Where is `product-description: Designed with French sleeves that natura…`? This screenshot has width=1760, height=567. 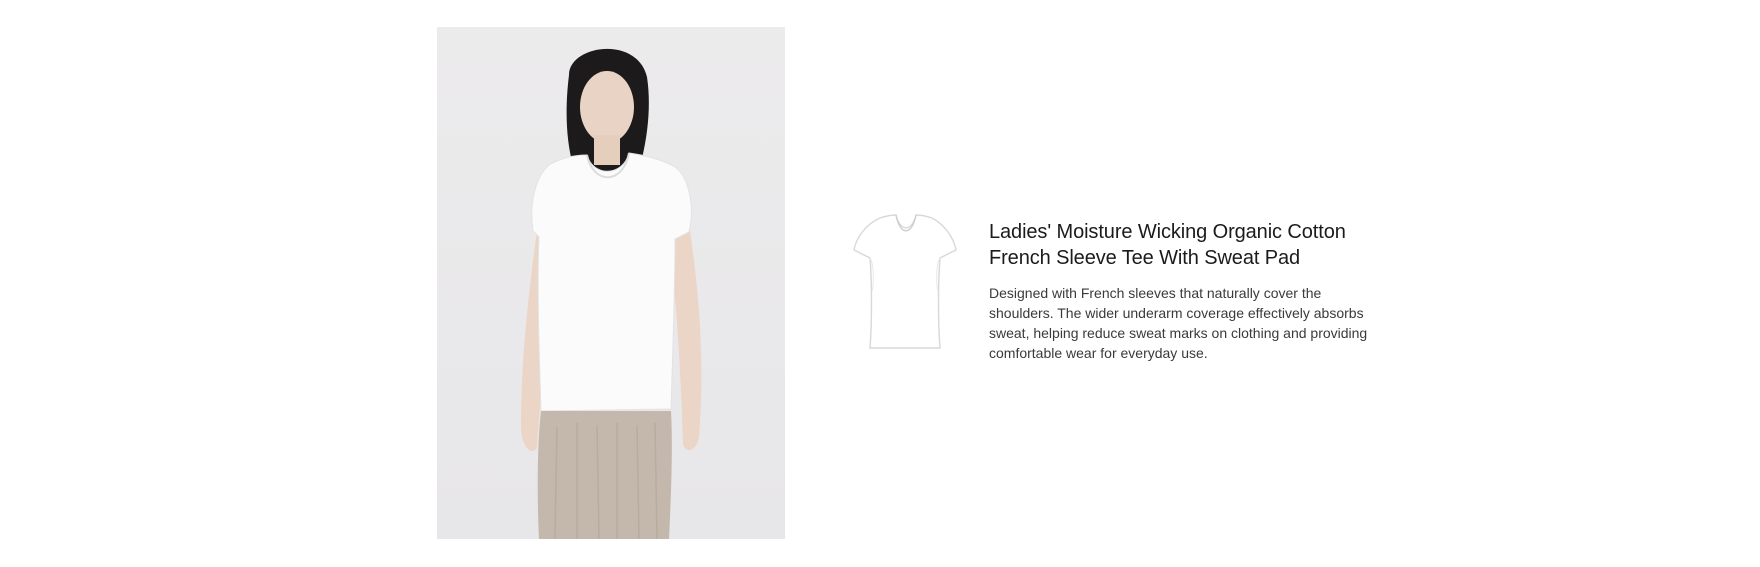
product-description: Designed with French sleeves that natura… is located at coordinates (1178, 323).